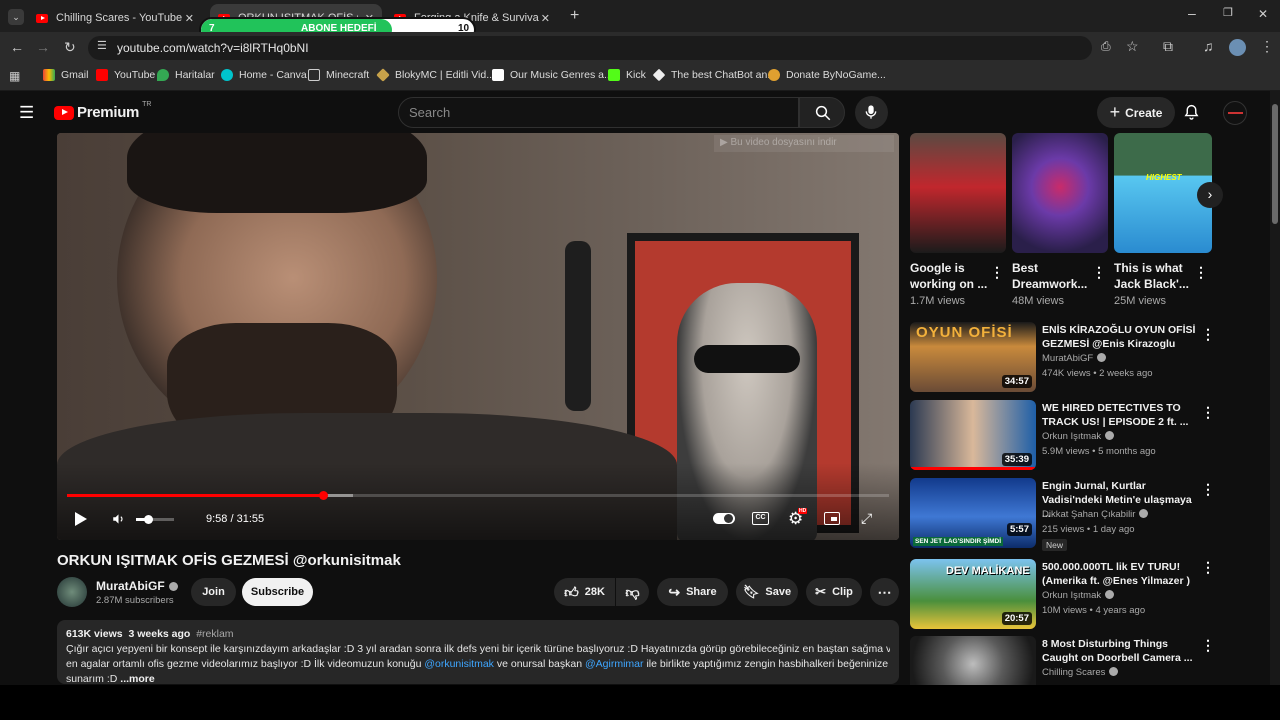 This screenshot has width=1280, height=720. Describe the element at coordinates (148, 519) in the screenshot. I see `volume-handle` at that location.